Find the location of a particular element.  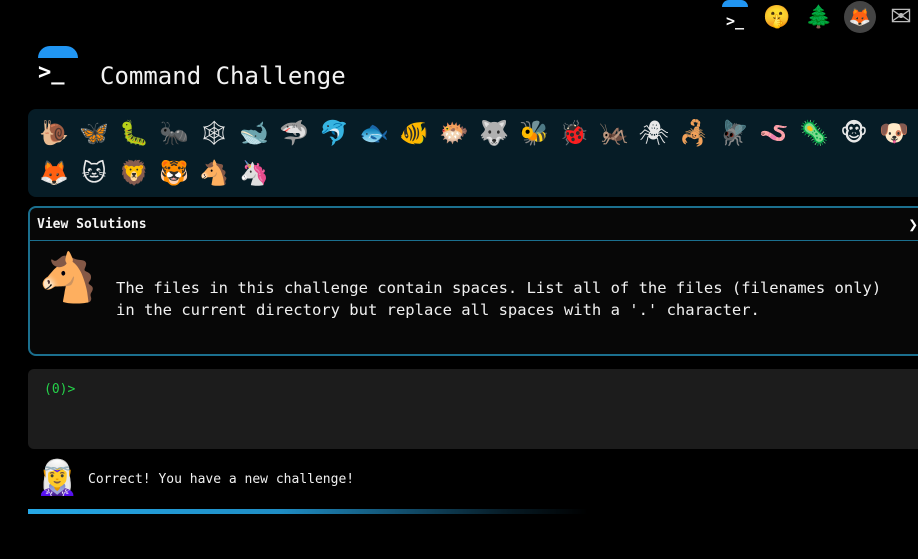

ladybug-icon: 🐞 is located at coordinates (574, 133).